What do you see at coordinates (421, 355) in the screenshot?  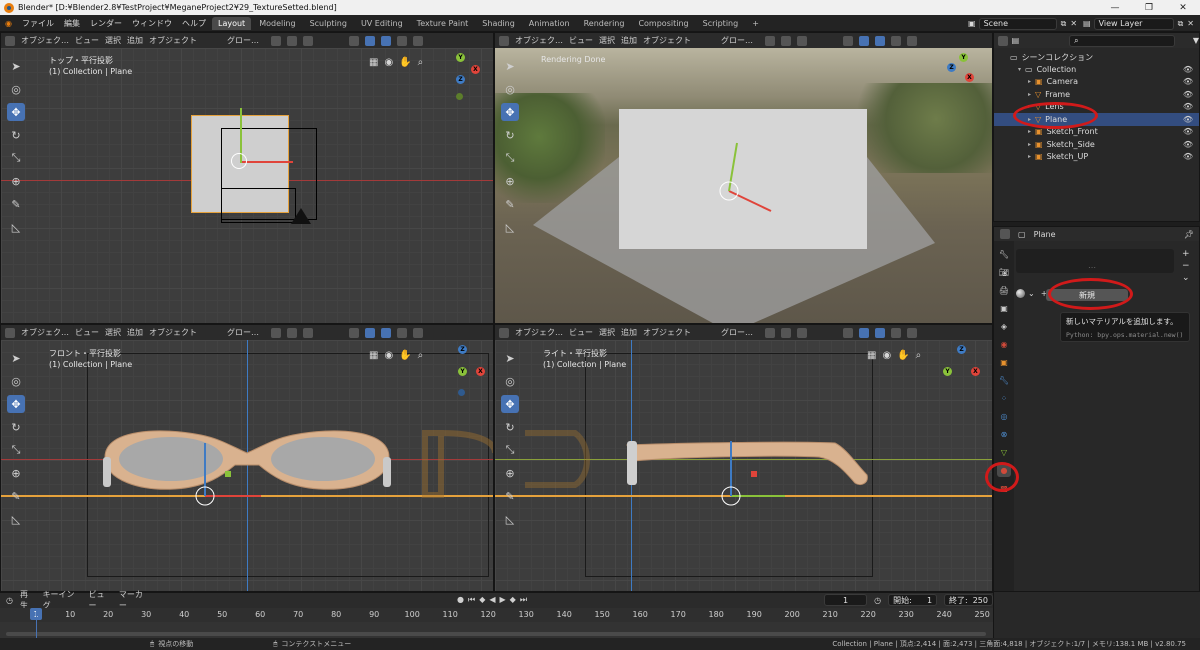 I see `zoom-icon: ⌕` at bounding box center [421, 355].